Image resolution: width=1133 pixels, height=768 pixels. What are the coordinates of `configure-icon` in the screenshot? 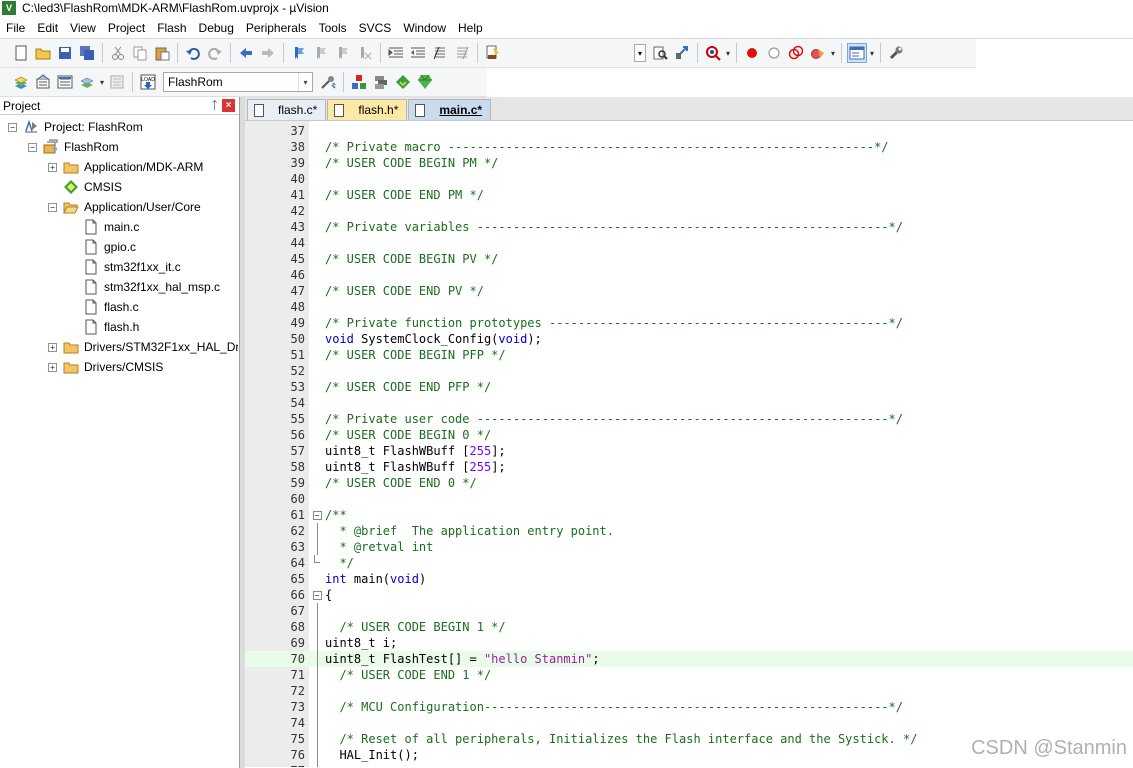 It's located at (896, 53).